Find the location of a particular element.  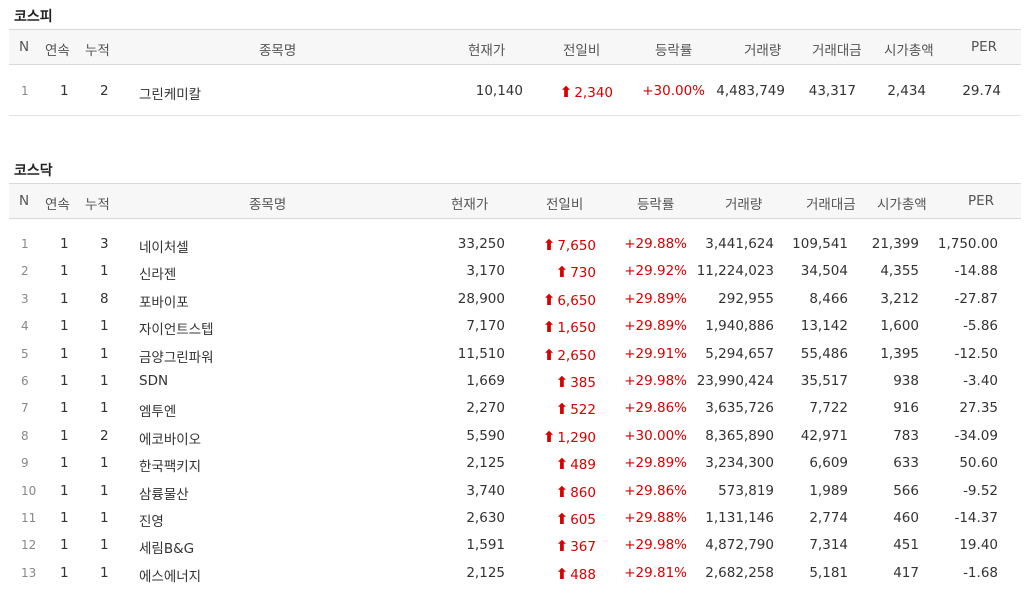

stock-name-link: 엠투엔 is located at coordinates (157, 410).